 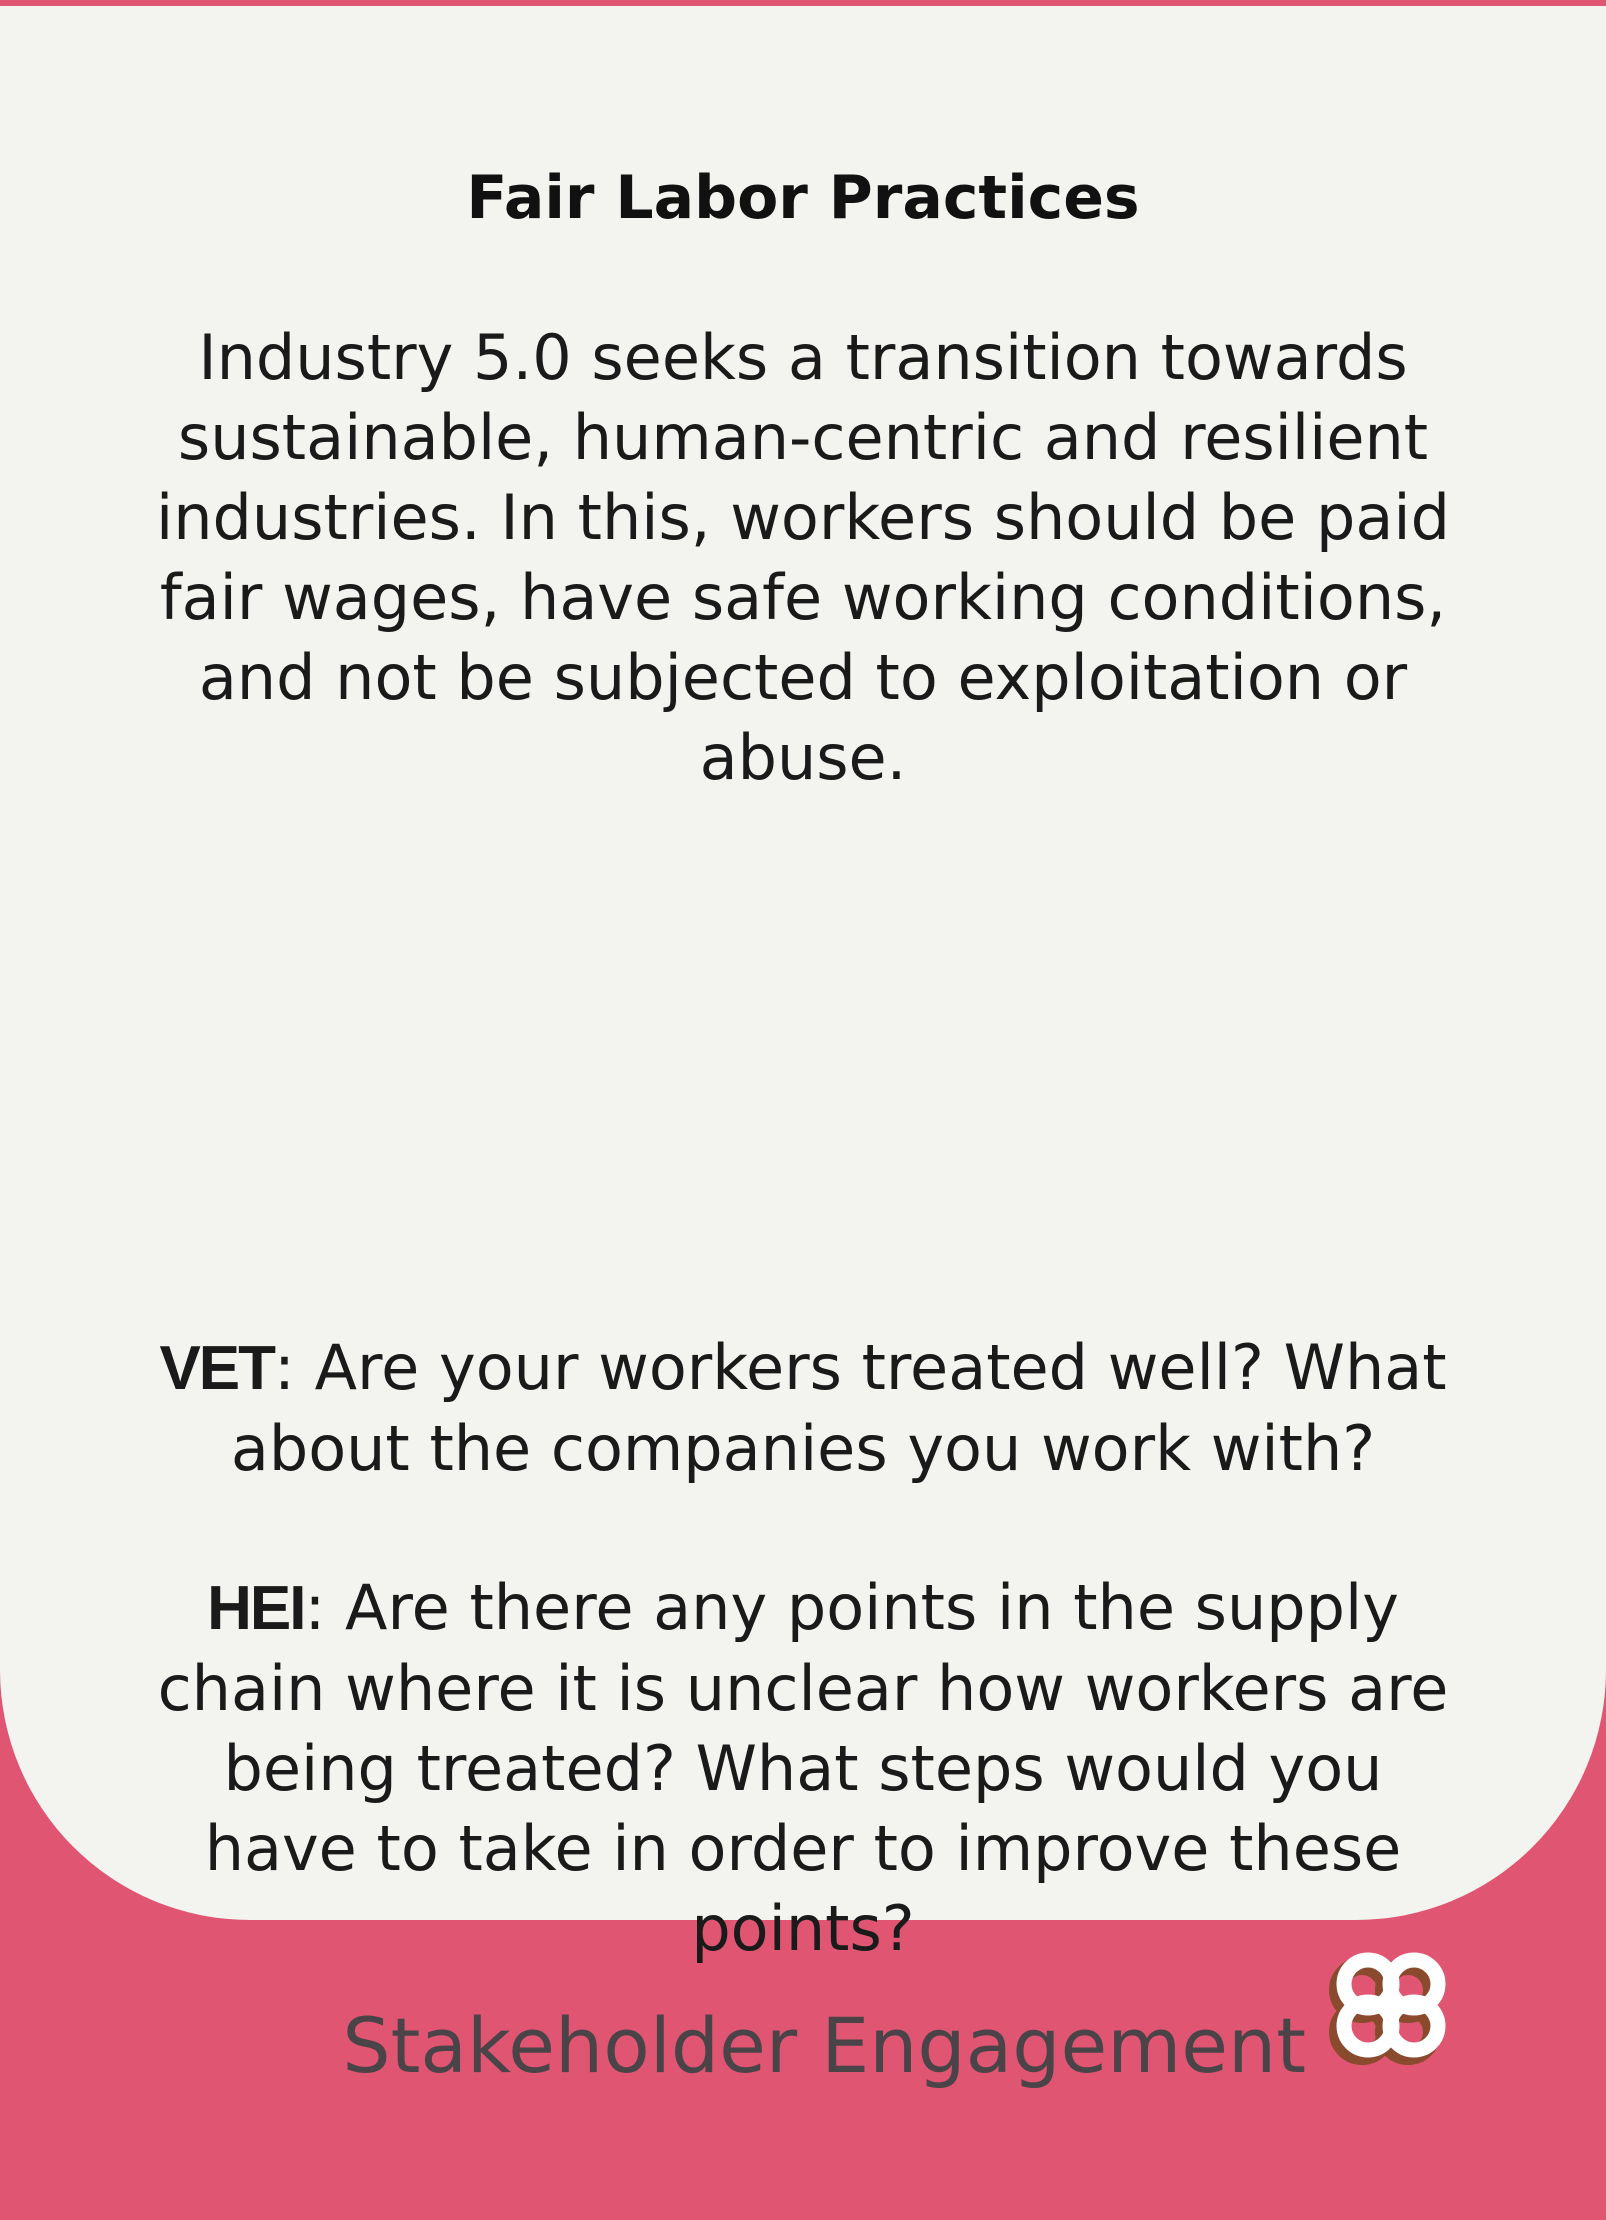 I want to click on linked-rings-icon, so click(x=1387, y=2008).